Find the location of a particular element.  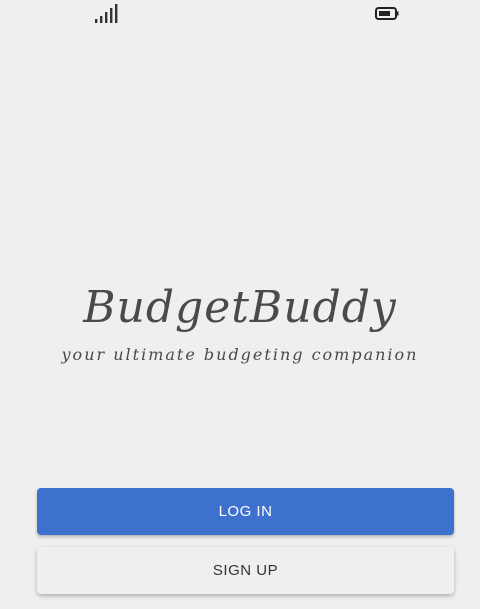

status-bar is located at coordinates (240, 14).